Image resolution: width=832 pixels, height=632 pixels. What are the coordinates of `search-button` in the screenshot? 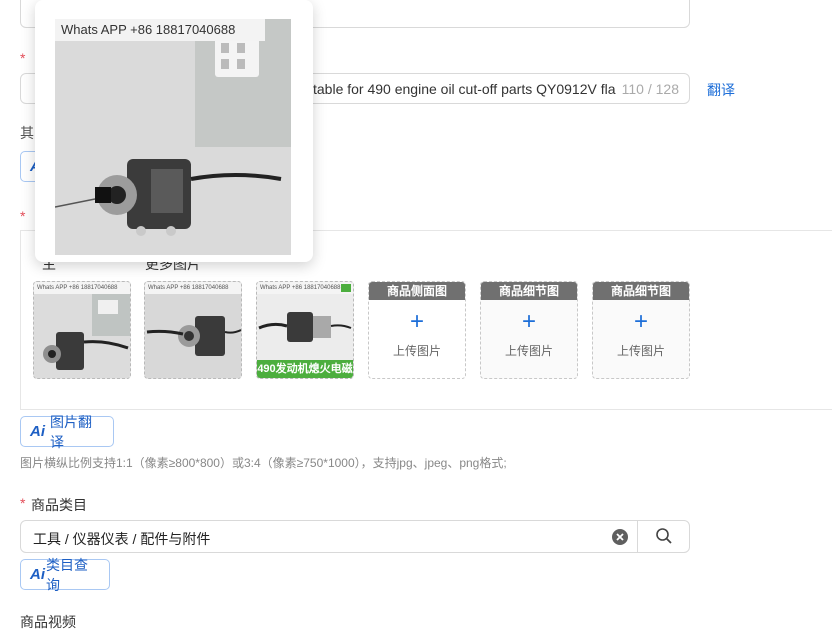 It's located at (663, 536).